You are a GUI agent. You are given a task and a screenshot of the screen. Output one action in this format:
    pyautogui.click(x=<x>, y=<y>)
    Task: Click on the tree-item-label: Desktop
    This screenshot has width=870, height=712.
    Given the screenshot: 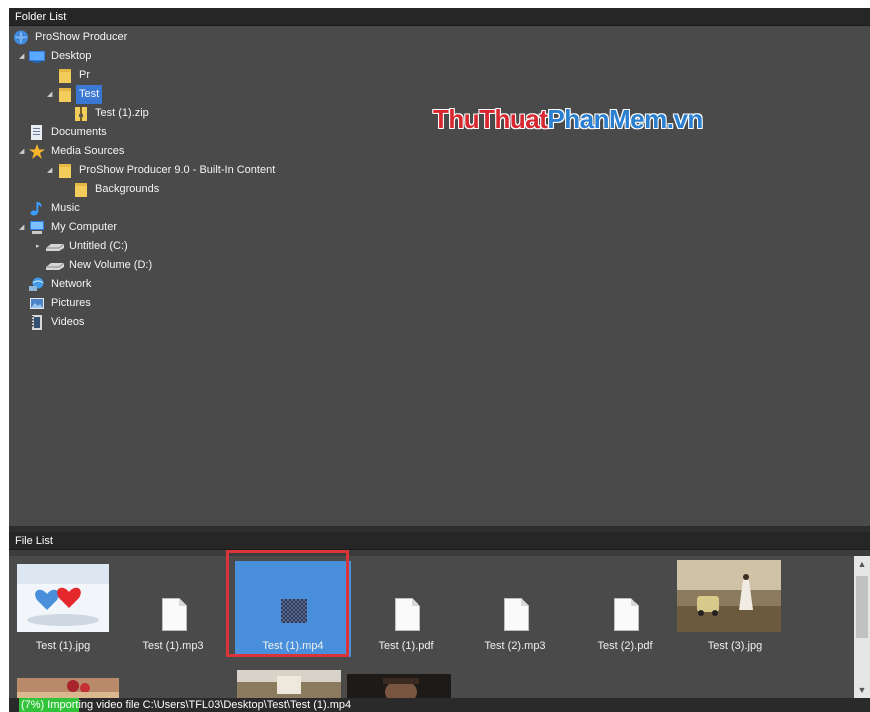 What is the action you would take?
    pyautogui.click(x=71, y=56)
    